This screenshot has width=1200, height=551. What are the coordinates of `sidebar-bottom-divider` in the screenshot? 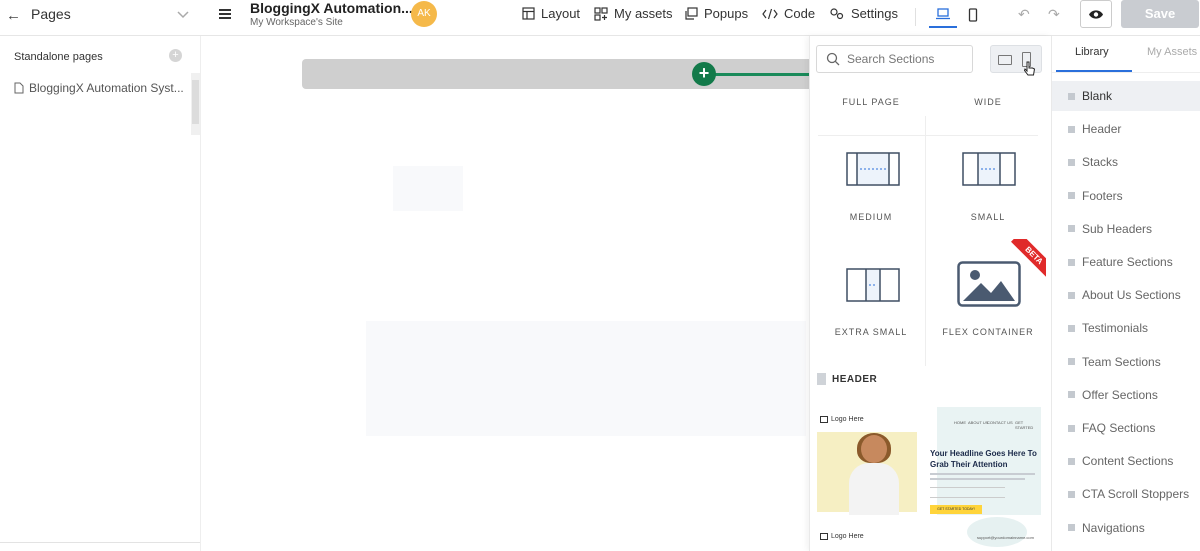 It's located at (100, 542).